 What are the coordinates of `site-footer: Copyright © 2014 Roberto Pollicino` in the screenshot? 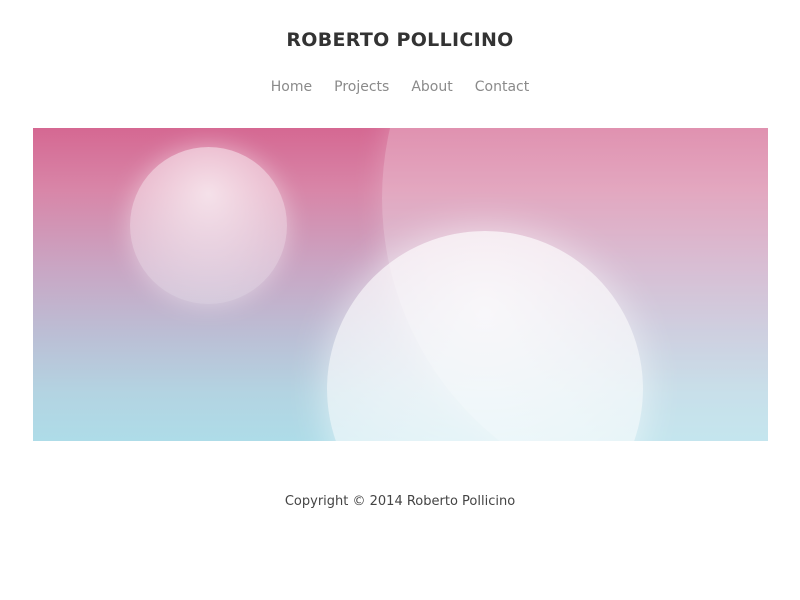 It's located at (400, 500).